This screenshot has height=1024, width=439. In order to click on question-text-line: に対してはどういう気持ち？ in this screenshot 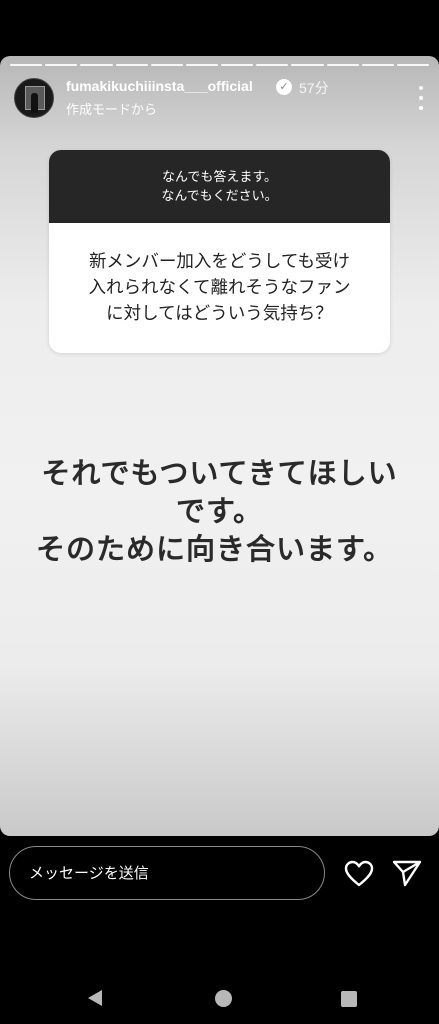, I will do `click(219, 314)`.